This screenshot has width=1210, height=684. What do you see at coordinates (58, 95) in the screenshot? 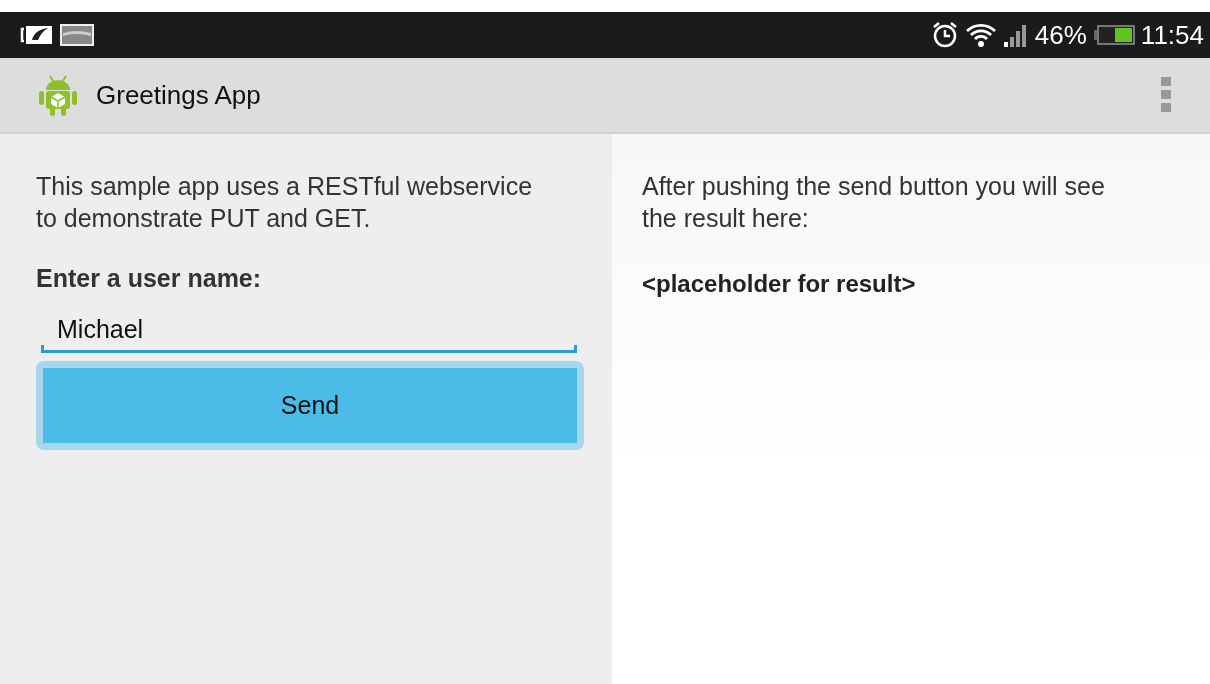
I see `android-robot-icon` at bounding box center [58, 95].